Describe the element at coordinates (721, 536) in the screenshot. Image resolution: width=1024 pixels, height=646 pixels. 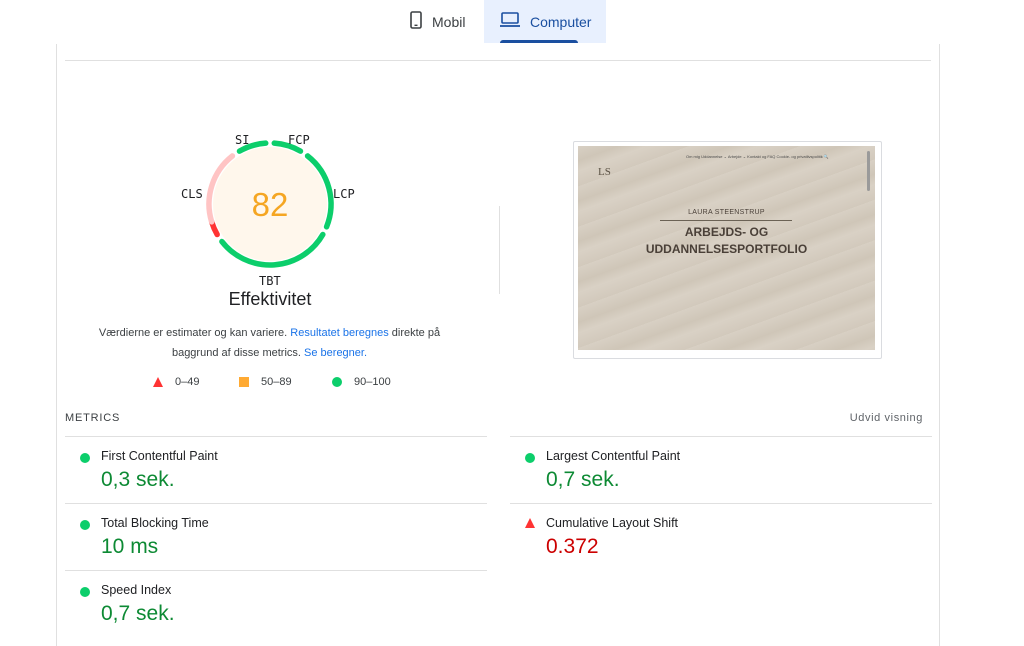
I see `metric-cls: Cumulative Layout Shift 0.372` at that location.